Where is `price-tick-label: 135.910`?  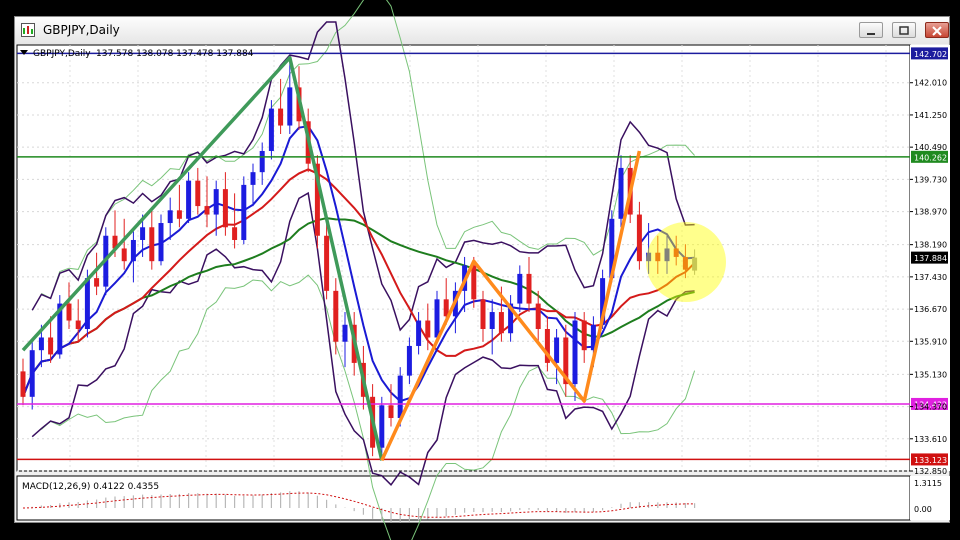
price-tick-label: 135.910 is located at coordinates (930, 341).